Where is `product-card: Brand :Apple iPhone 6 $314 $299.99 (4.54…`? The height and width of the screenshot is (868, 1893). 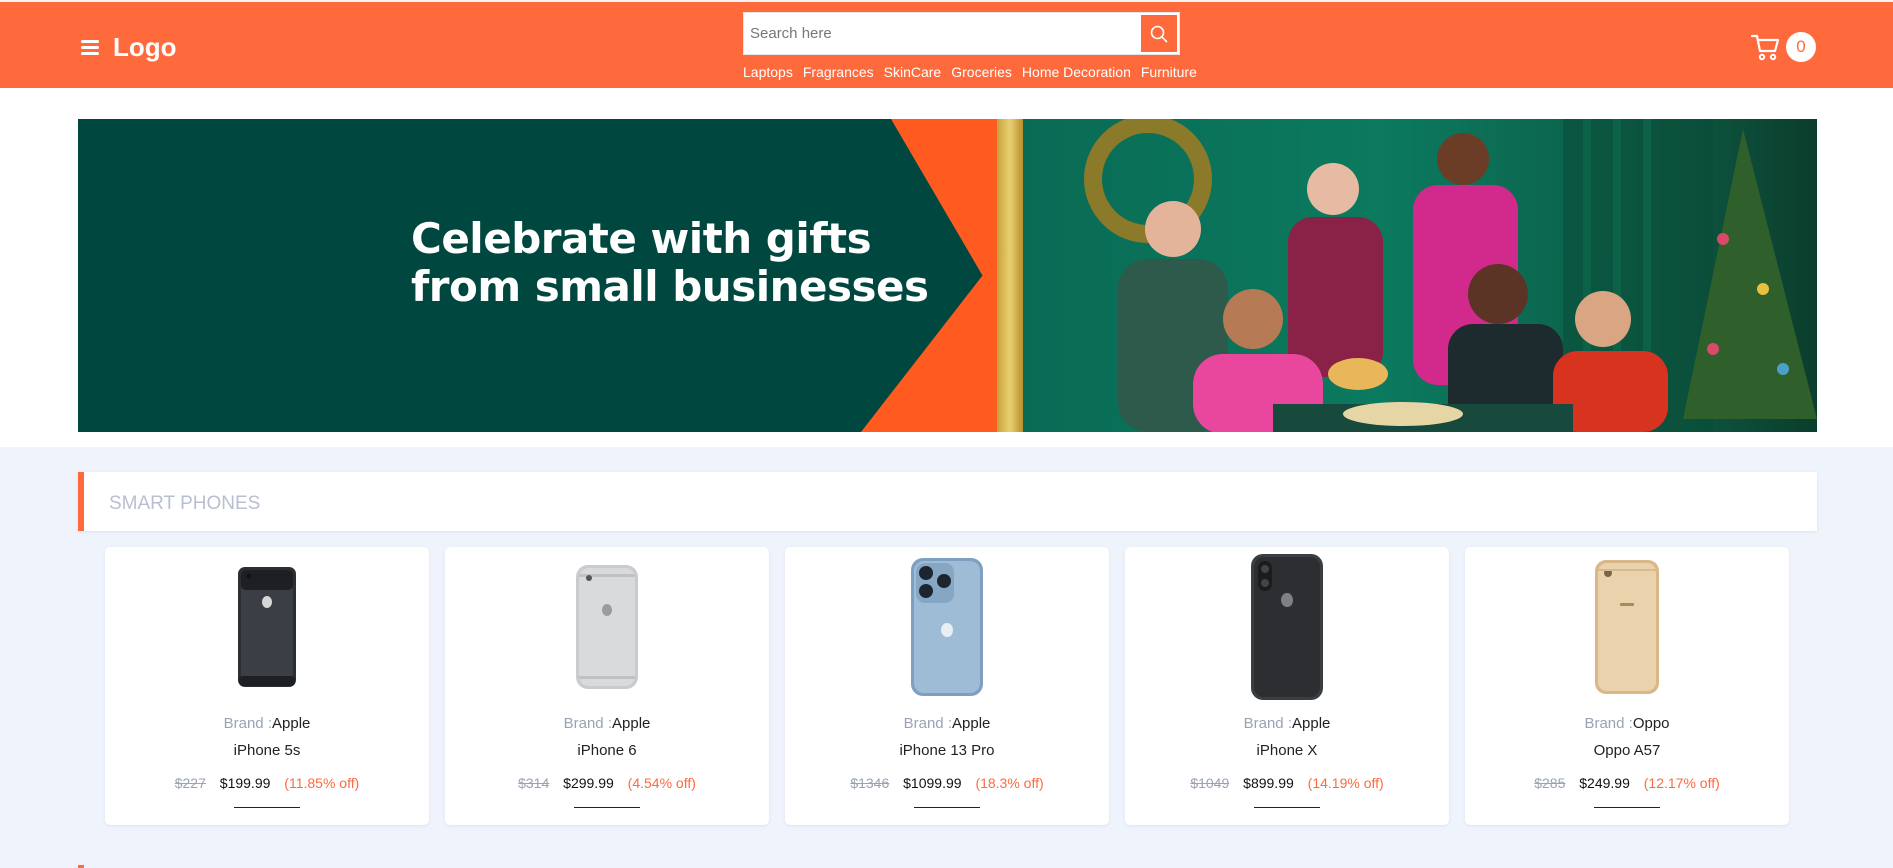 product-card: Brand :Apple iPhone 6 $314 $299.99 (4.54… is located at coordinates (607, 686).